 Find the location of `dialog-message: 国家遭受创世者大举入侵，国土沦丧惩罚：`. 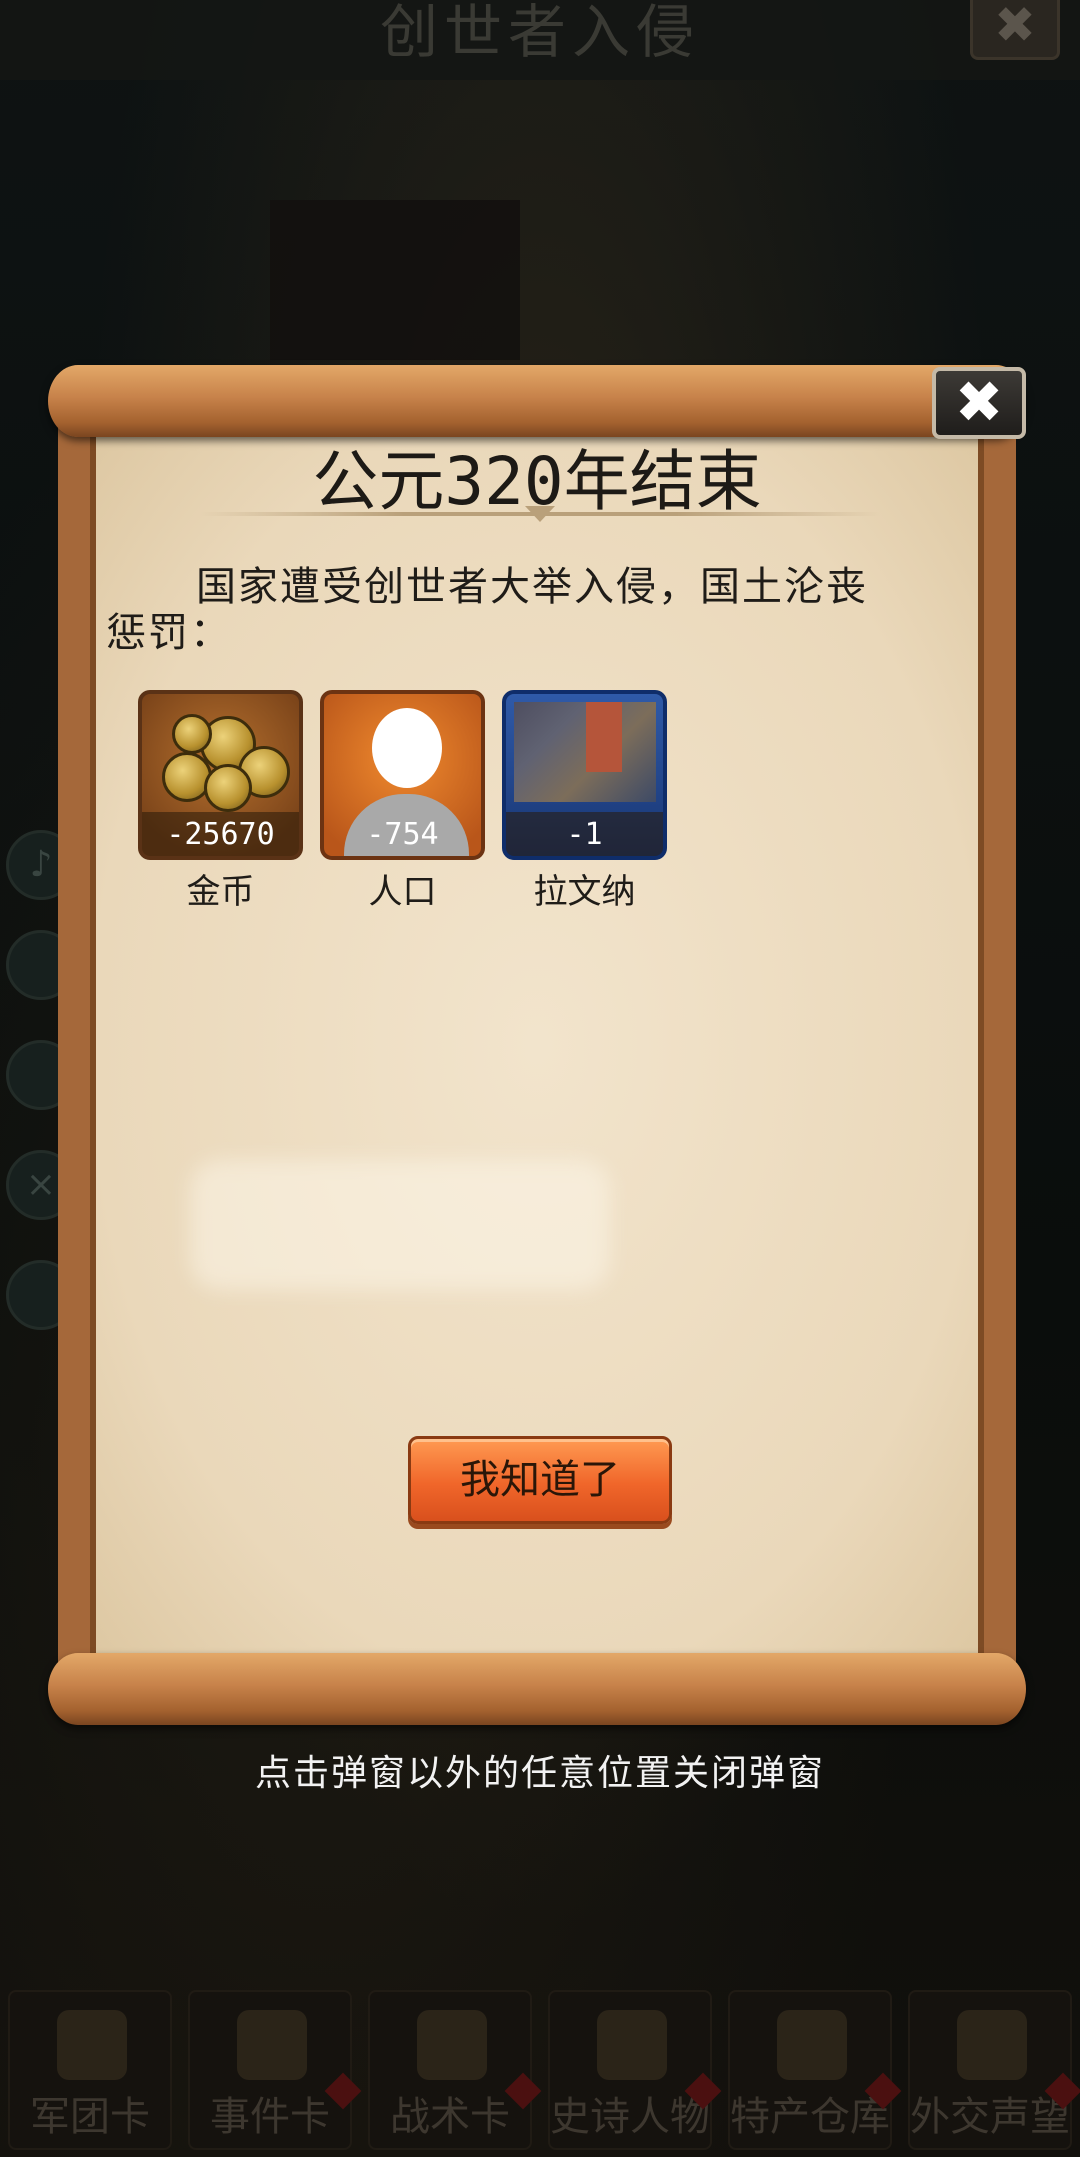

dialog-message: 国家遭受创世者大举入侵，国土沦丧惩罚： is located at coordinates (487, 610).